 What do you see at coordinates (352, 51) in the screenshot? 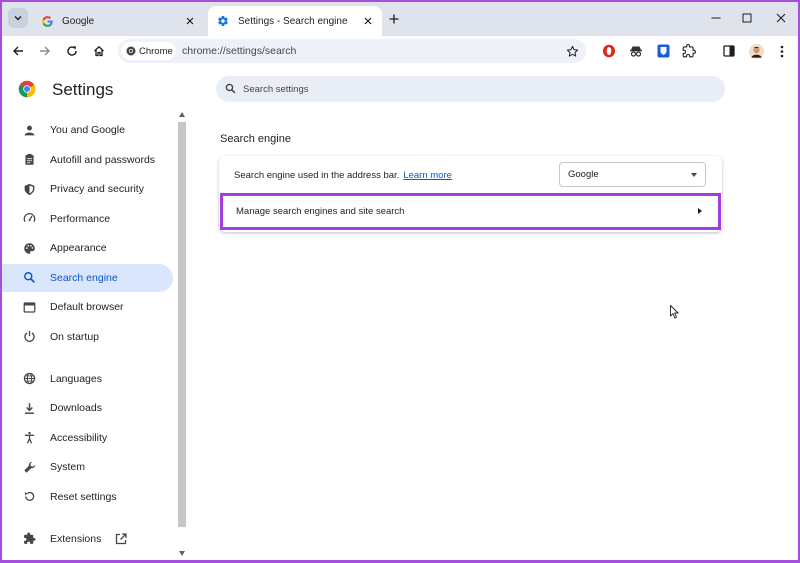
I see `address-bar: Chrome chrome://settings/search` at bounding box center [352, 51].